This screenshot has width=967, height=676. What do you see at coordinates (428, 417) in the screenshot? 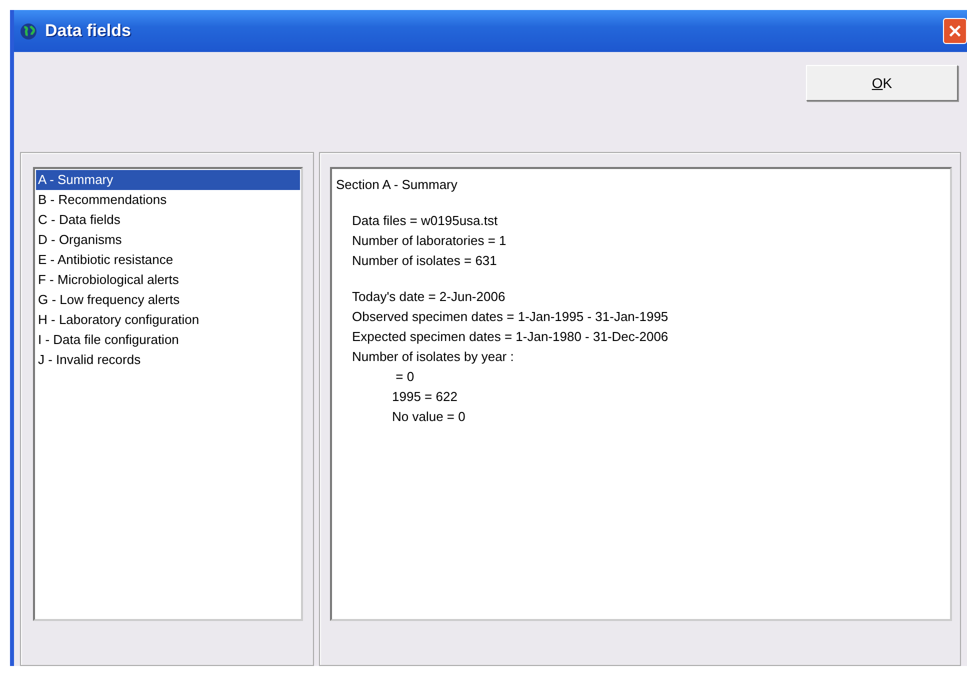
I see `report-line: No value = 0` at bounding box center [428, 417].